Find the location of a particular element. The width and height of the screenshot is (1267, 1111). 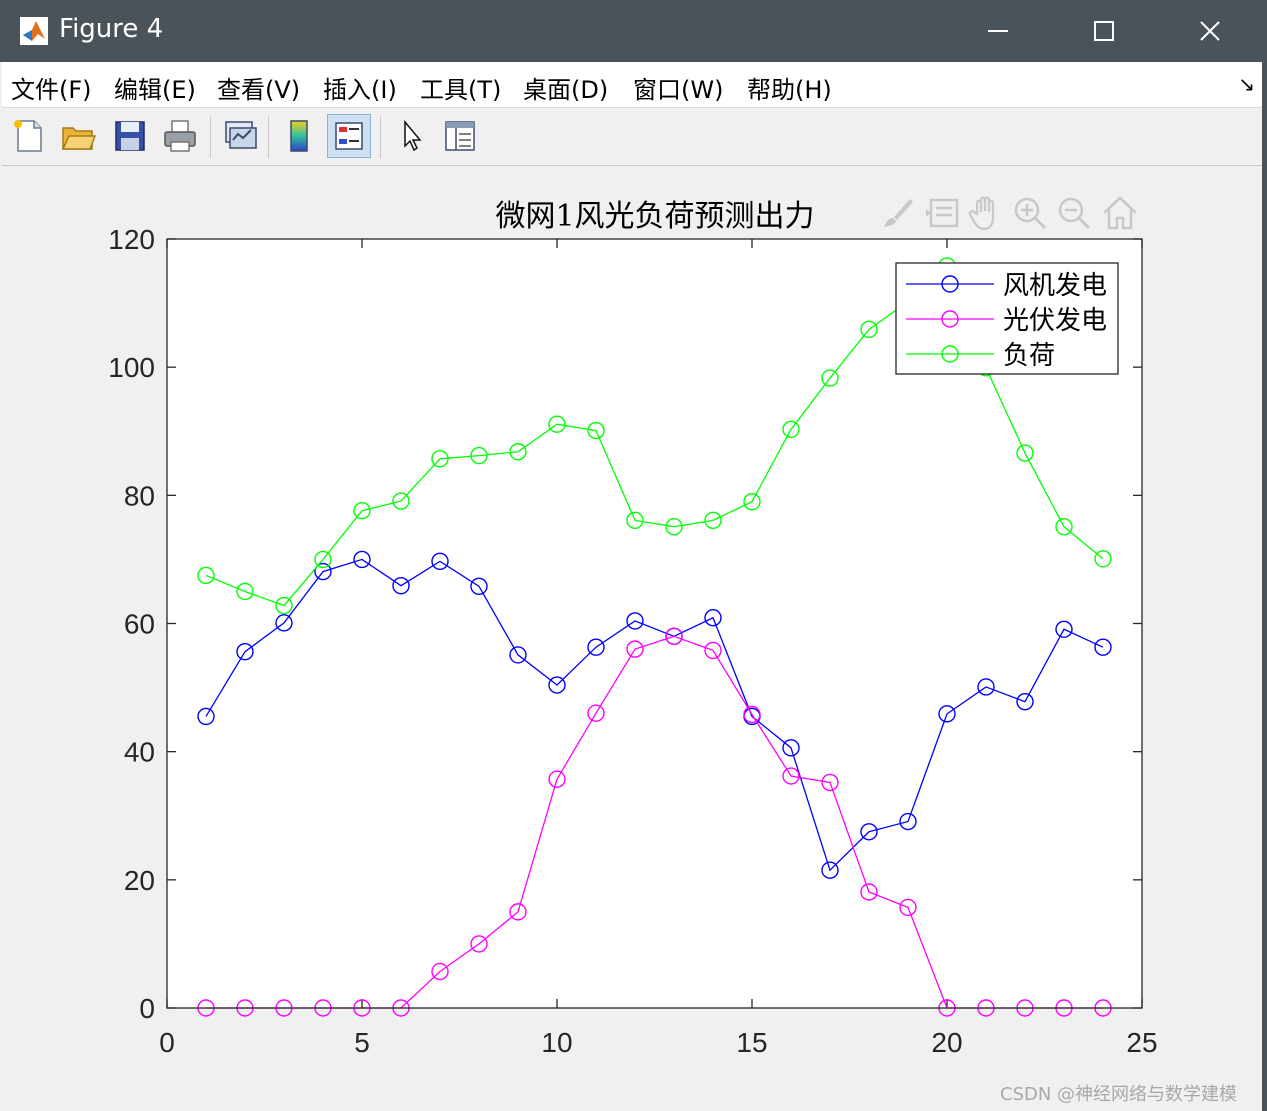

zoom-in-icon is located at coordinates (1030, 213).